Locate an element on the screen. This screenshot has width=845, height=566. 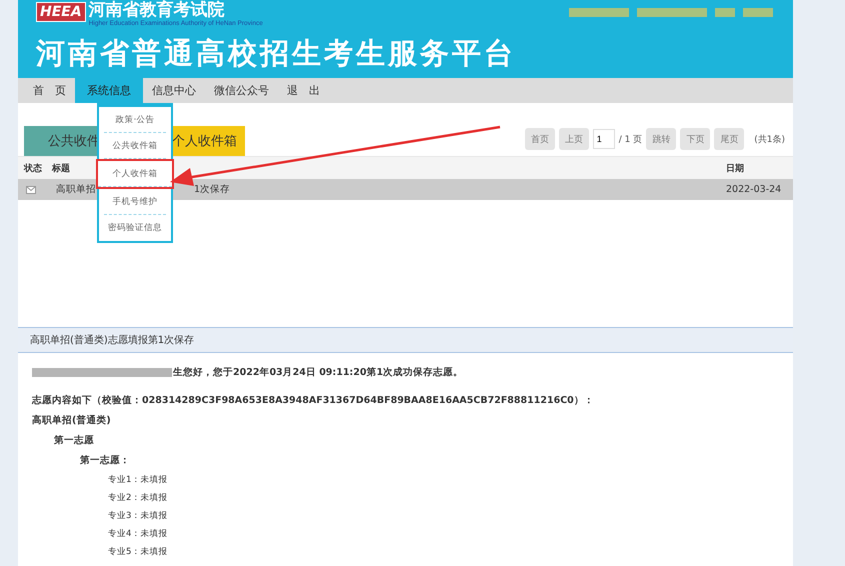
logo: HEEA is located at coordinates (61, 12).